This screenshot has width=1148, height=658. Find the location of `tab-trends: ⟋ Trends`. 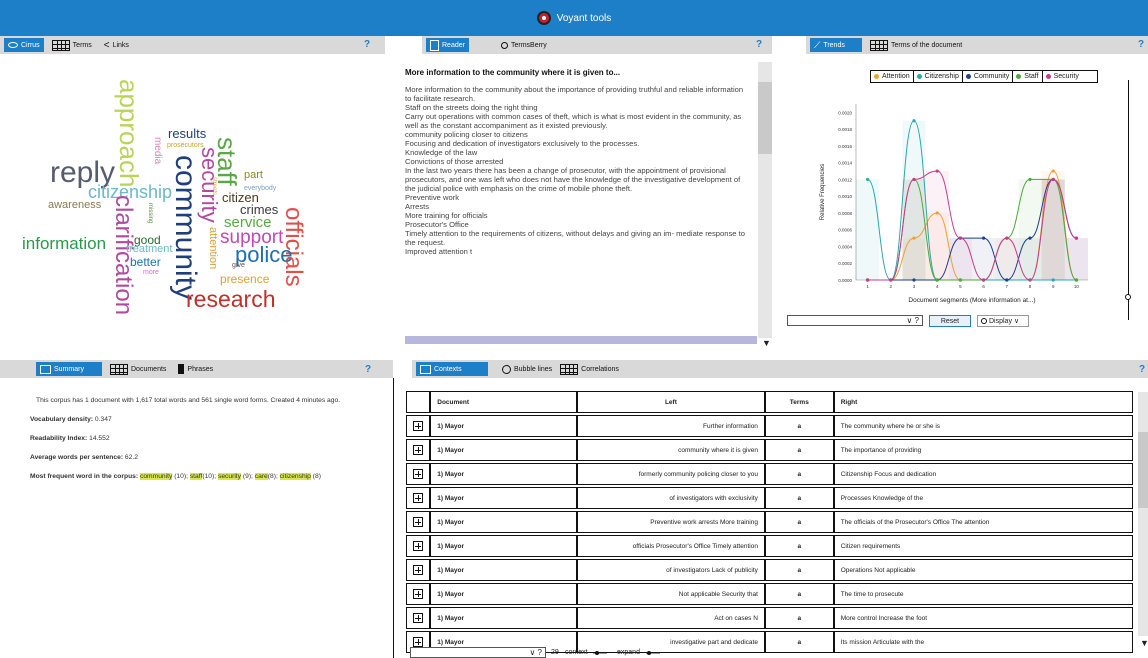

tab-trends: ⟋ Trends is located at coordinates (836, 45).